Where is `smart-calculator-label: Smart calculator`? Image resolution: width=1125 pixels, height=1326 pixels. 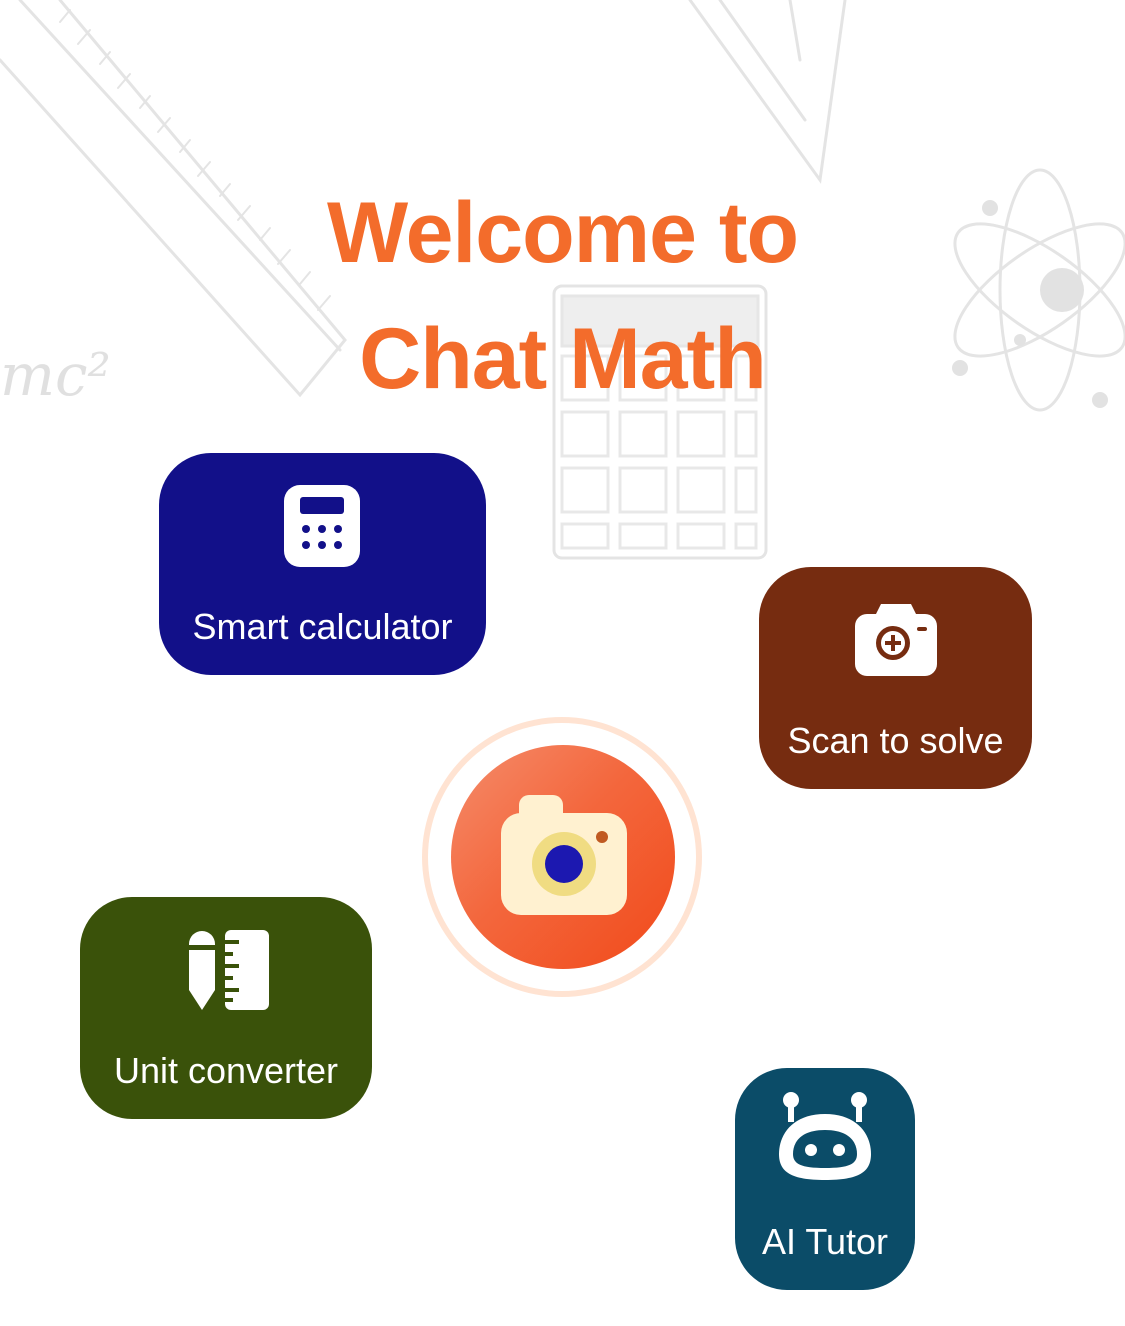
smart-calculator-label: Smart calculator is located at coordinates (322, 626).